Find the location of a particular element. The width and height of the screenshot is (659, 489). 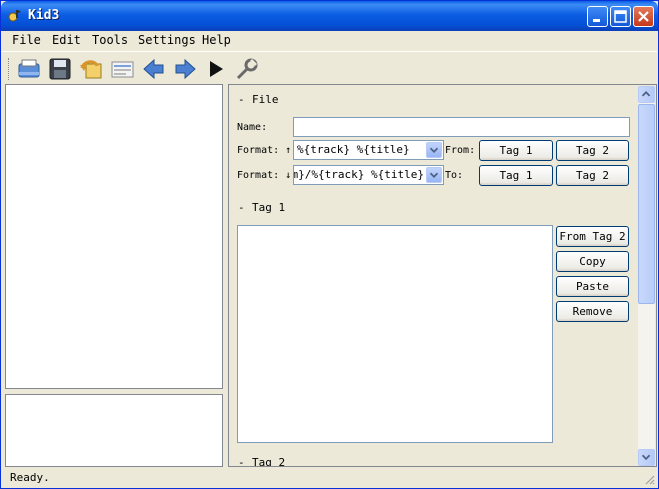

remove-button: Remove is located at coordinates (592, 311).